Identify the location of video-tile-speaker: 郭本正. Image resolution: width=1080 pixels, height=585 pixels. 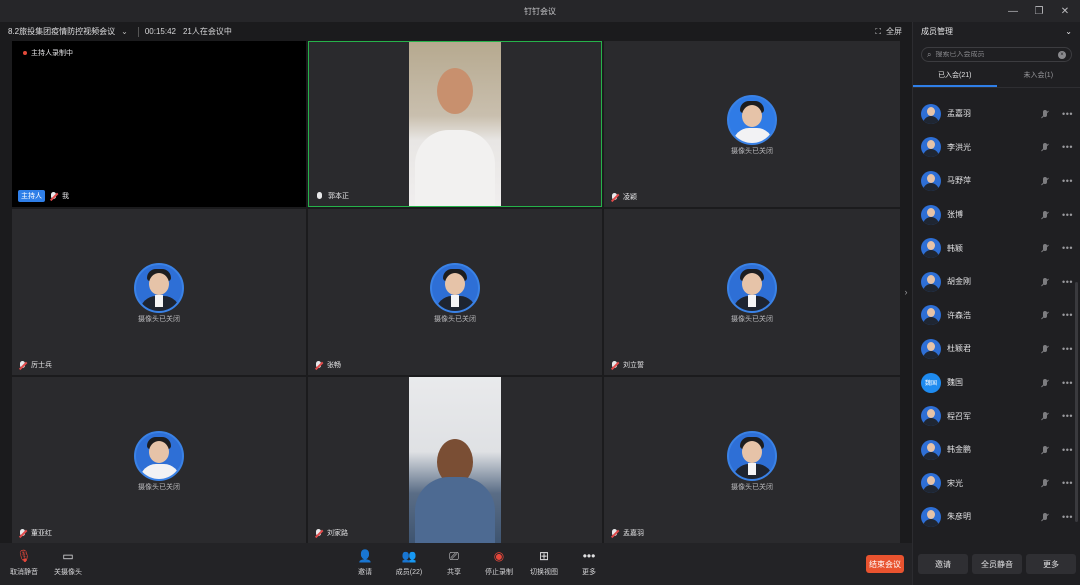
(455, 124).